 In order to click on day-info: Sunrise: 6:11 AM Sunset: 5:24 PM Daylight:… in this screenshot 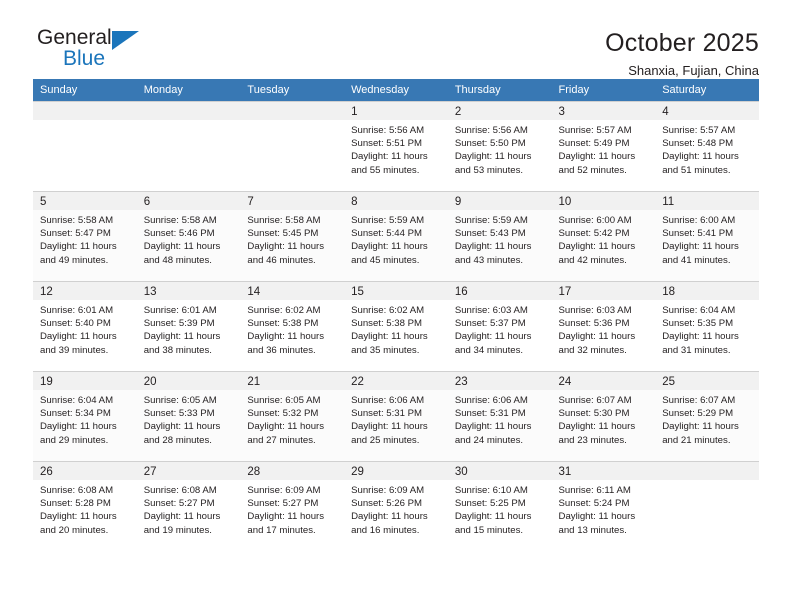, I will do `click(604, 508)`.